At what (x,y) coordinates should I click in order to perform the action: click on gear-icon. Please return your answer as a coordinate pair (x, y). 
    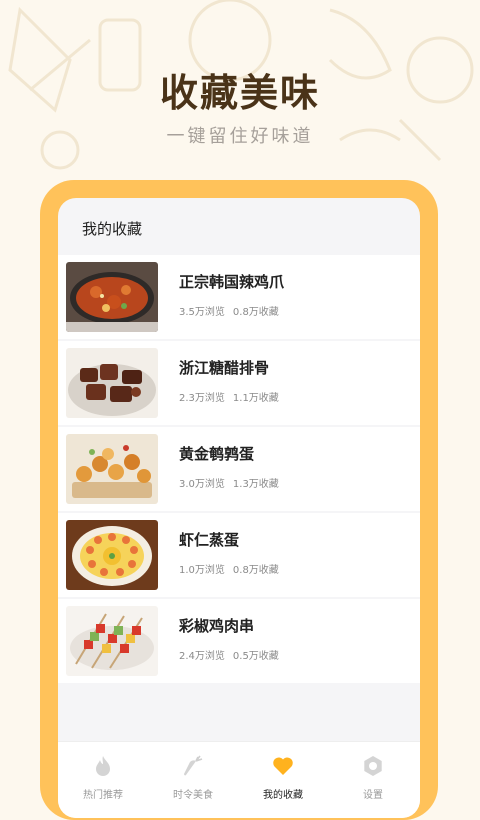
    Looking at the image, I should click on (373, 766).